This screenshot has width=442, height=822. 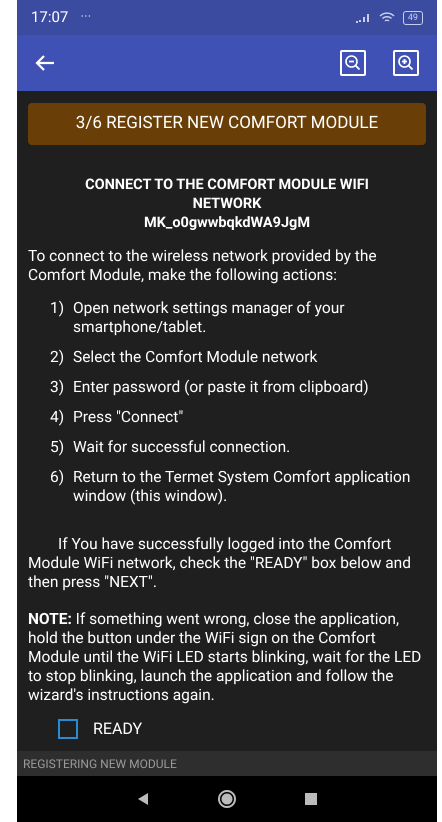 I want to click on step-number: 1), so click(x=58, y=309).